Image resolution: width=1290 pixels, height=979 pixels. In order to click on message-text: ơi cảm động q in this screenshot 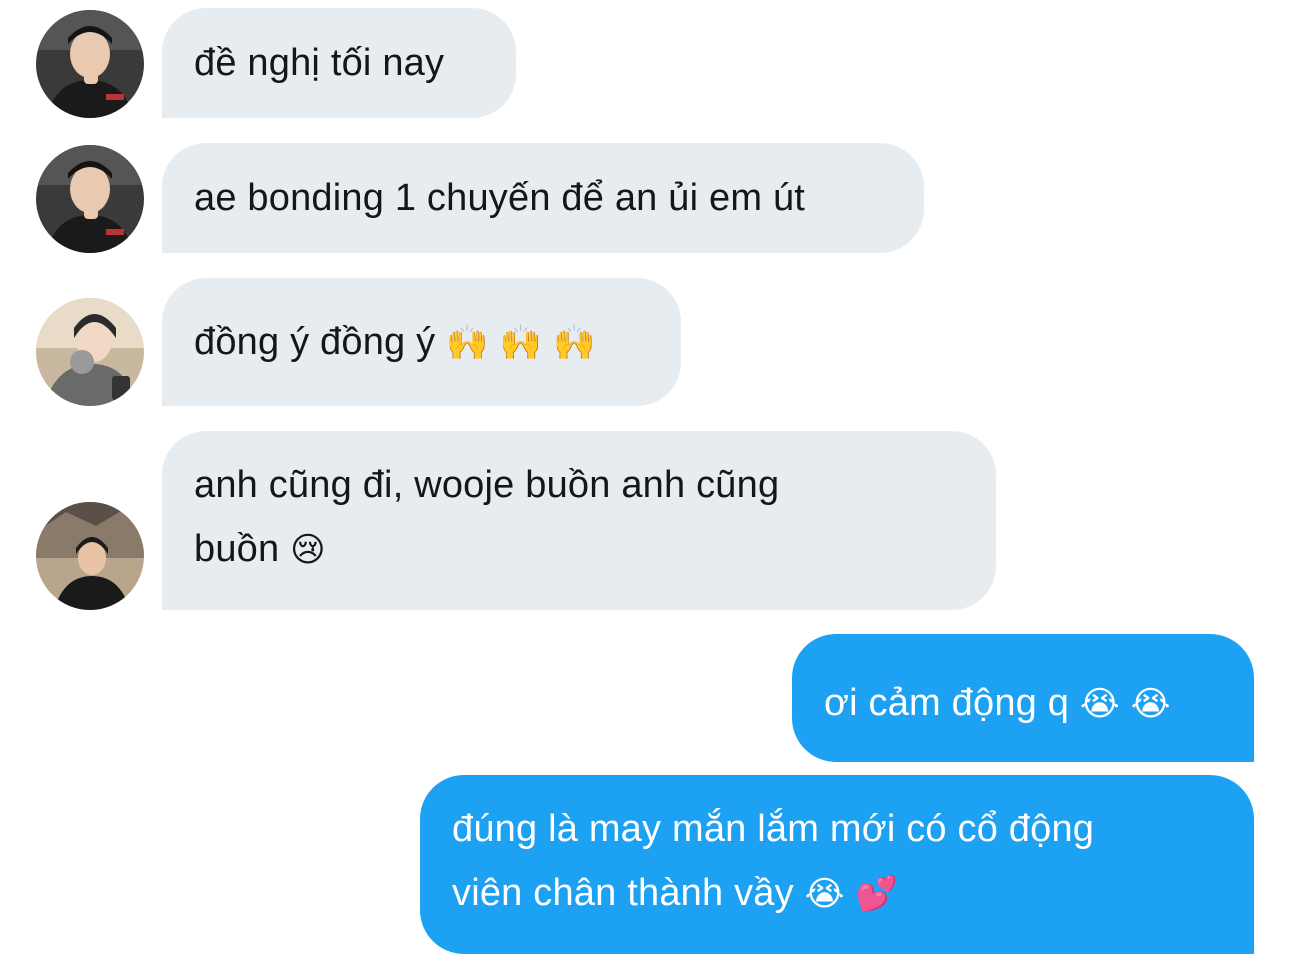, I will do `click(952, 703)`.